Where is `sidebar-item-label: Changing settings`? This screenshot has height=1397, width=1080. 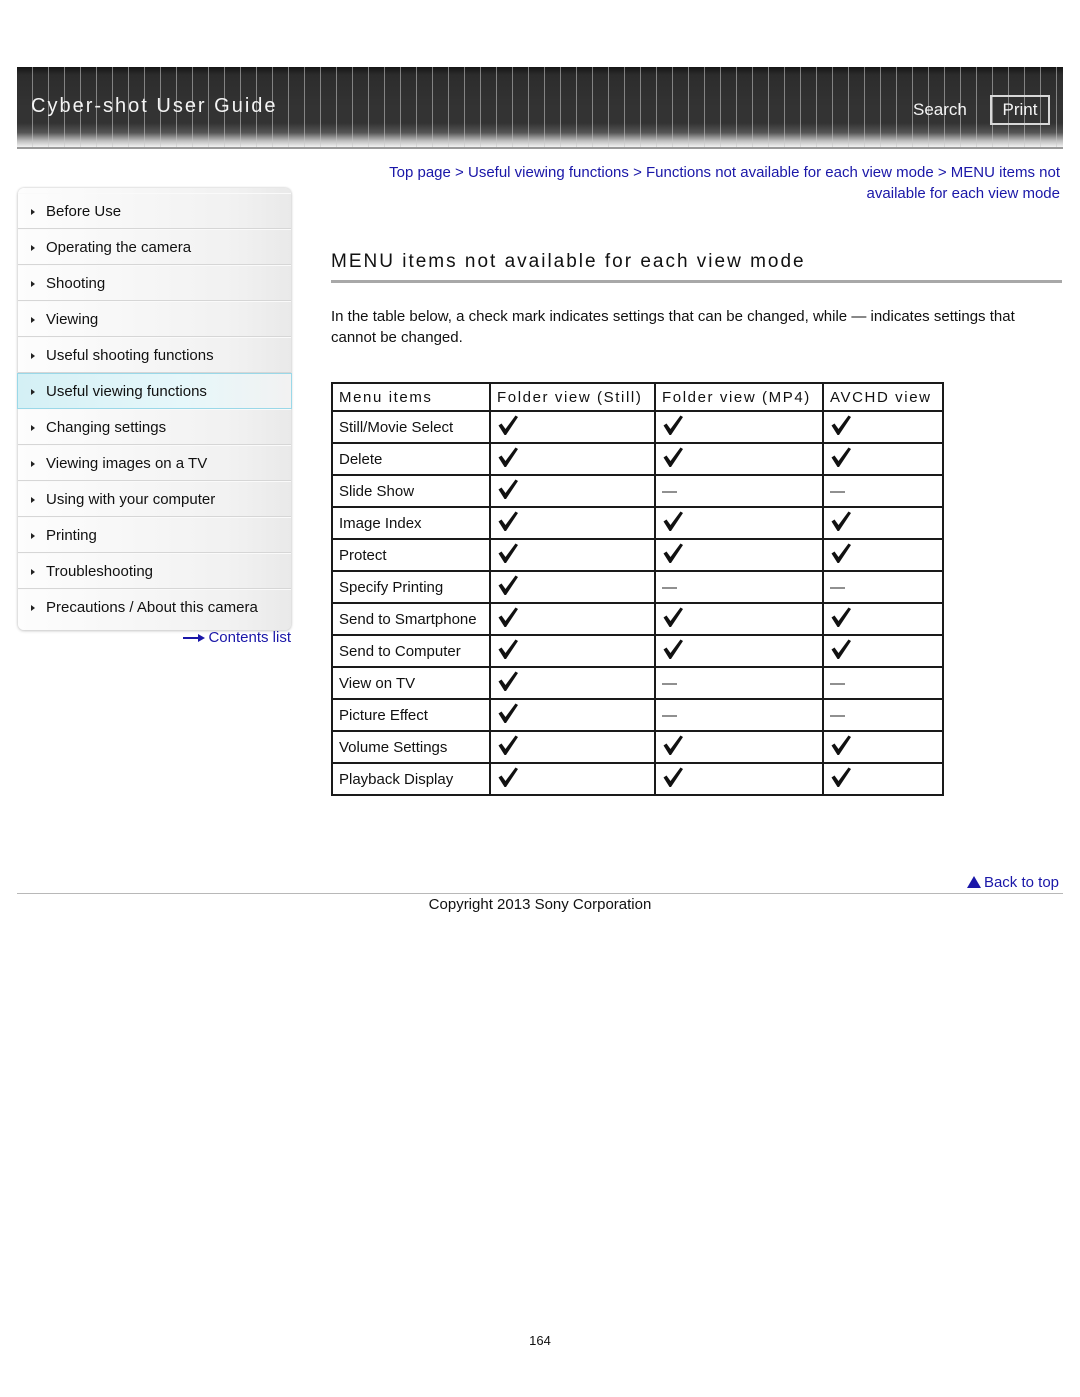 sidebar-item-label: Changing settings is located at coordinates (106, 427).